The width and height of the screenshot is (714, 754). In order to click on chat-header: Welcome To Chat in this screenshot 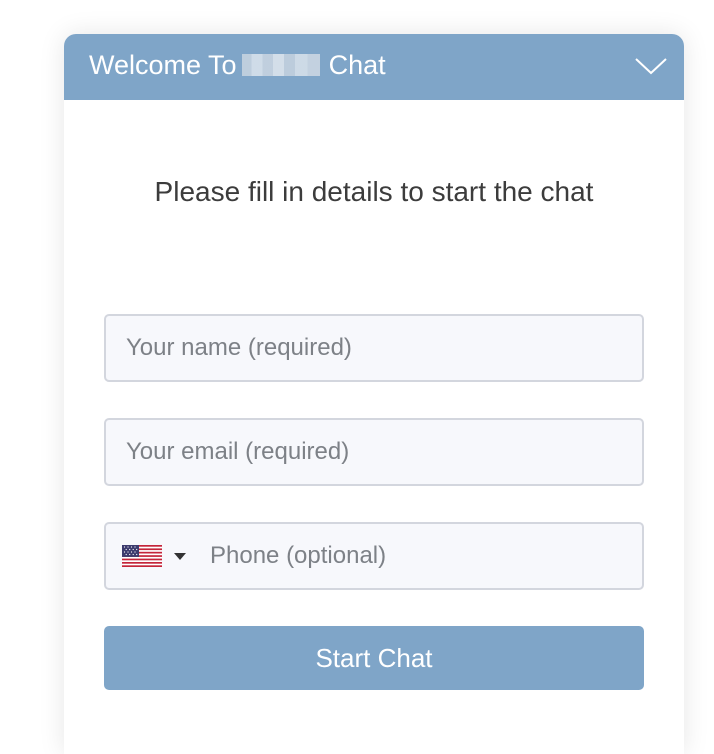, I will do `click(374, 67)`.